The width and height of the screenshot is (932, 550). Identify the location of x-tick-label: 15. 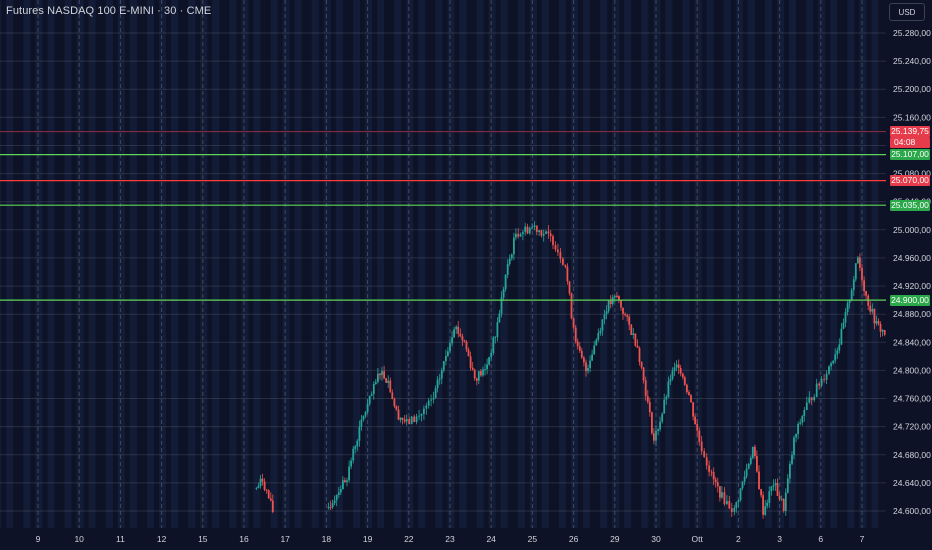
(203, 539).